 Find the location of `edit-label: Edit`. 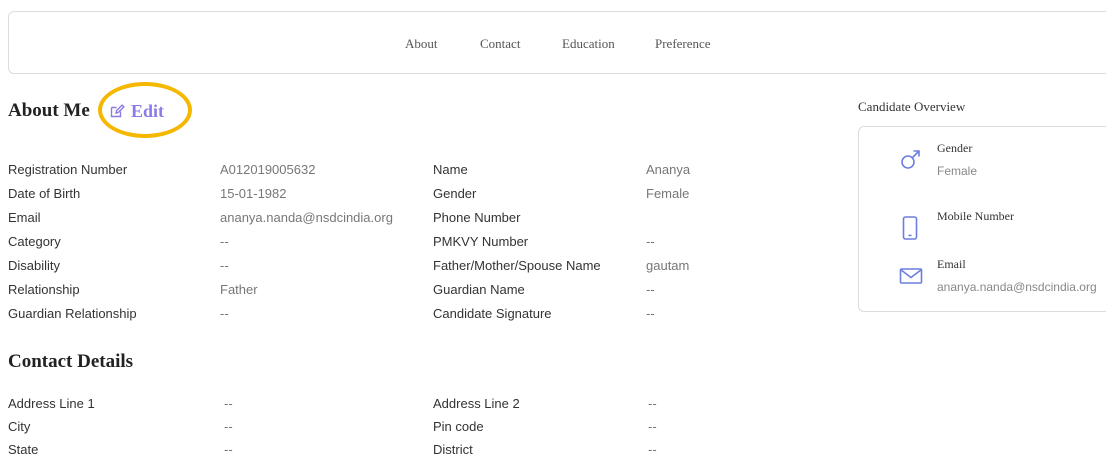

edit-label: Edit is located at coordinates (148, 110).